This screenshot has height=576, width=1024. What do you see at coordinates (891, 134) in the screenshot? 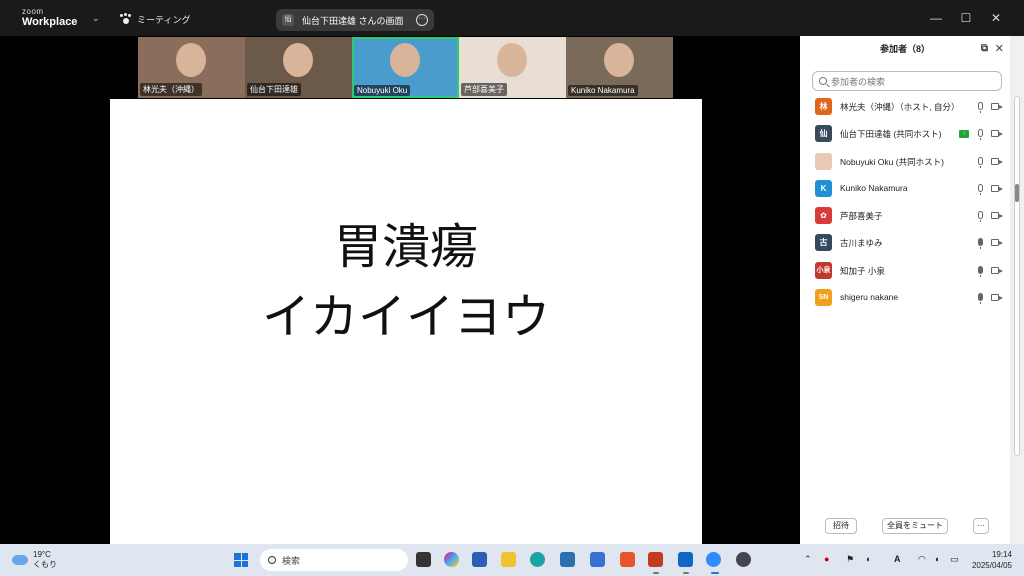
I see `participant-name: 仙台下田達雄 (共同ホスト)` at bounding box center [891, 134].